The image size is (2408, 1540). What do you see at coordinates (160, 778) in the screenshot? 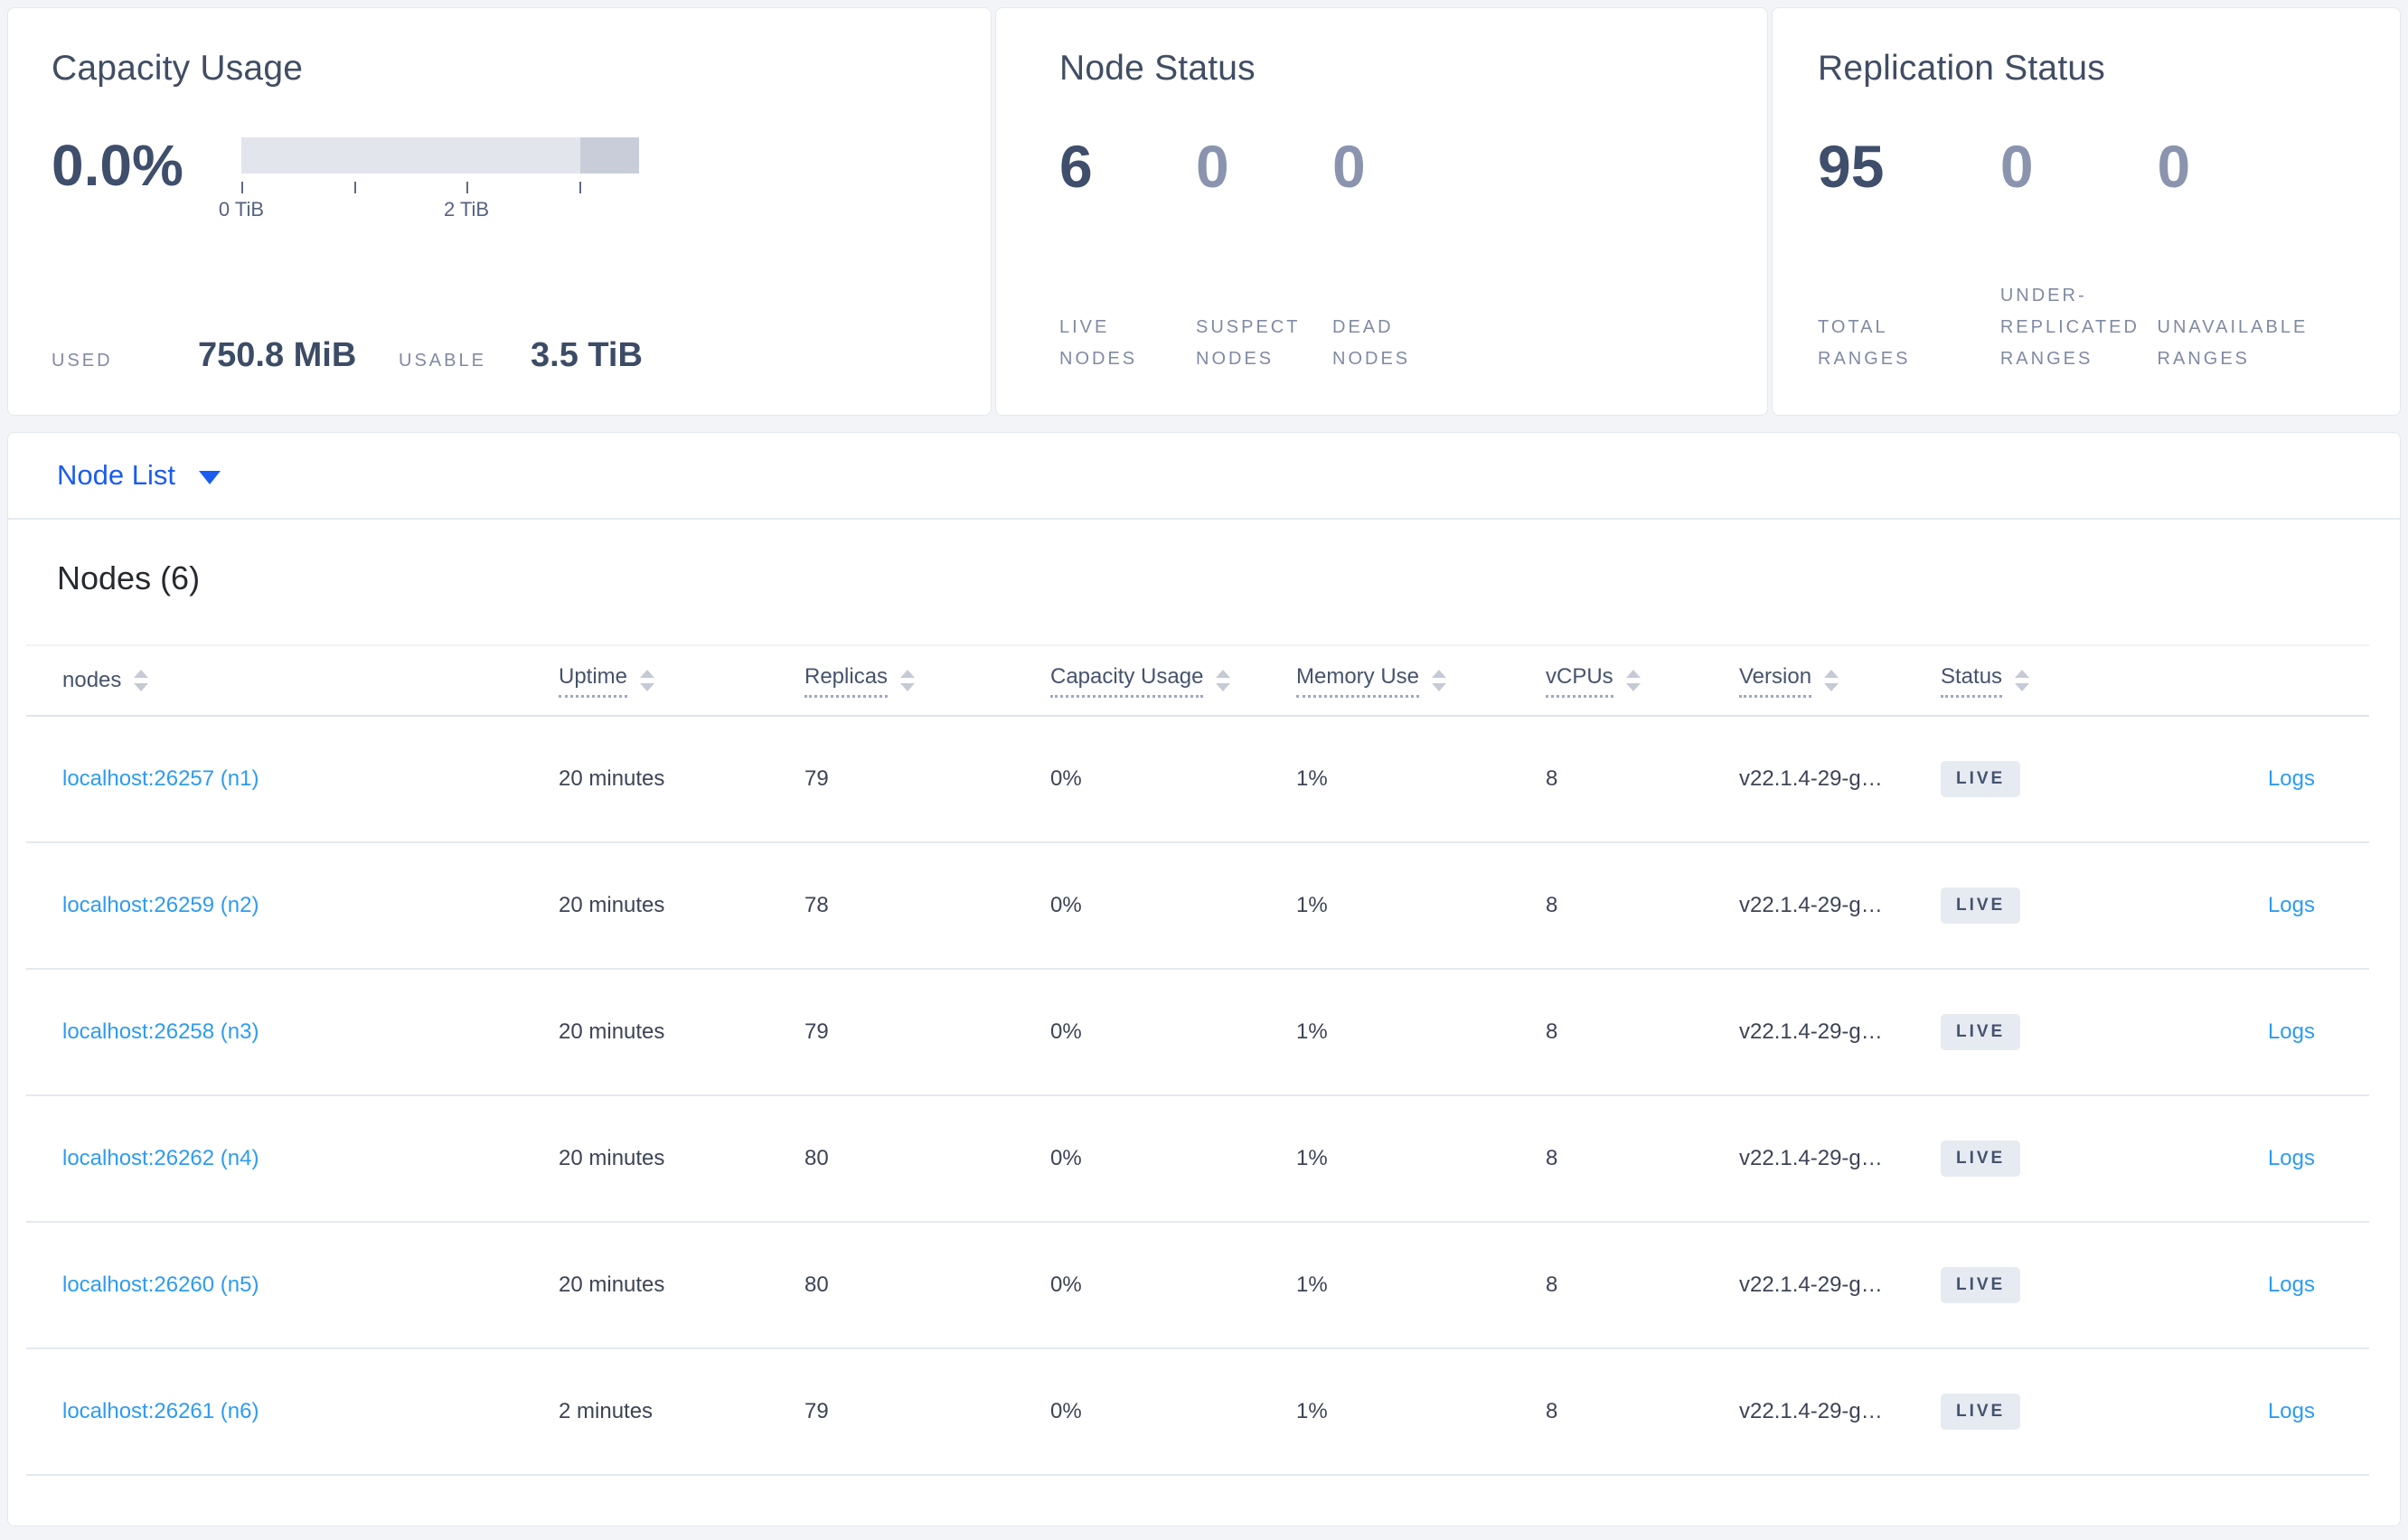
I see `node-link: localhost:26257 (n1)` at bounding box center [160, 778].